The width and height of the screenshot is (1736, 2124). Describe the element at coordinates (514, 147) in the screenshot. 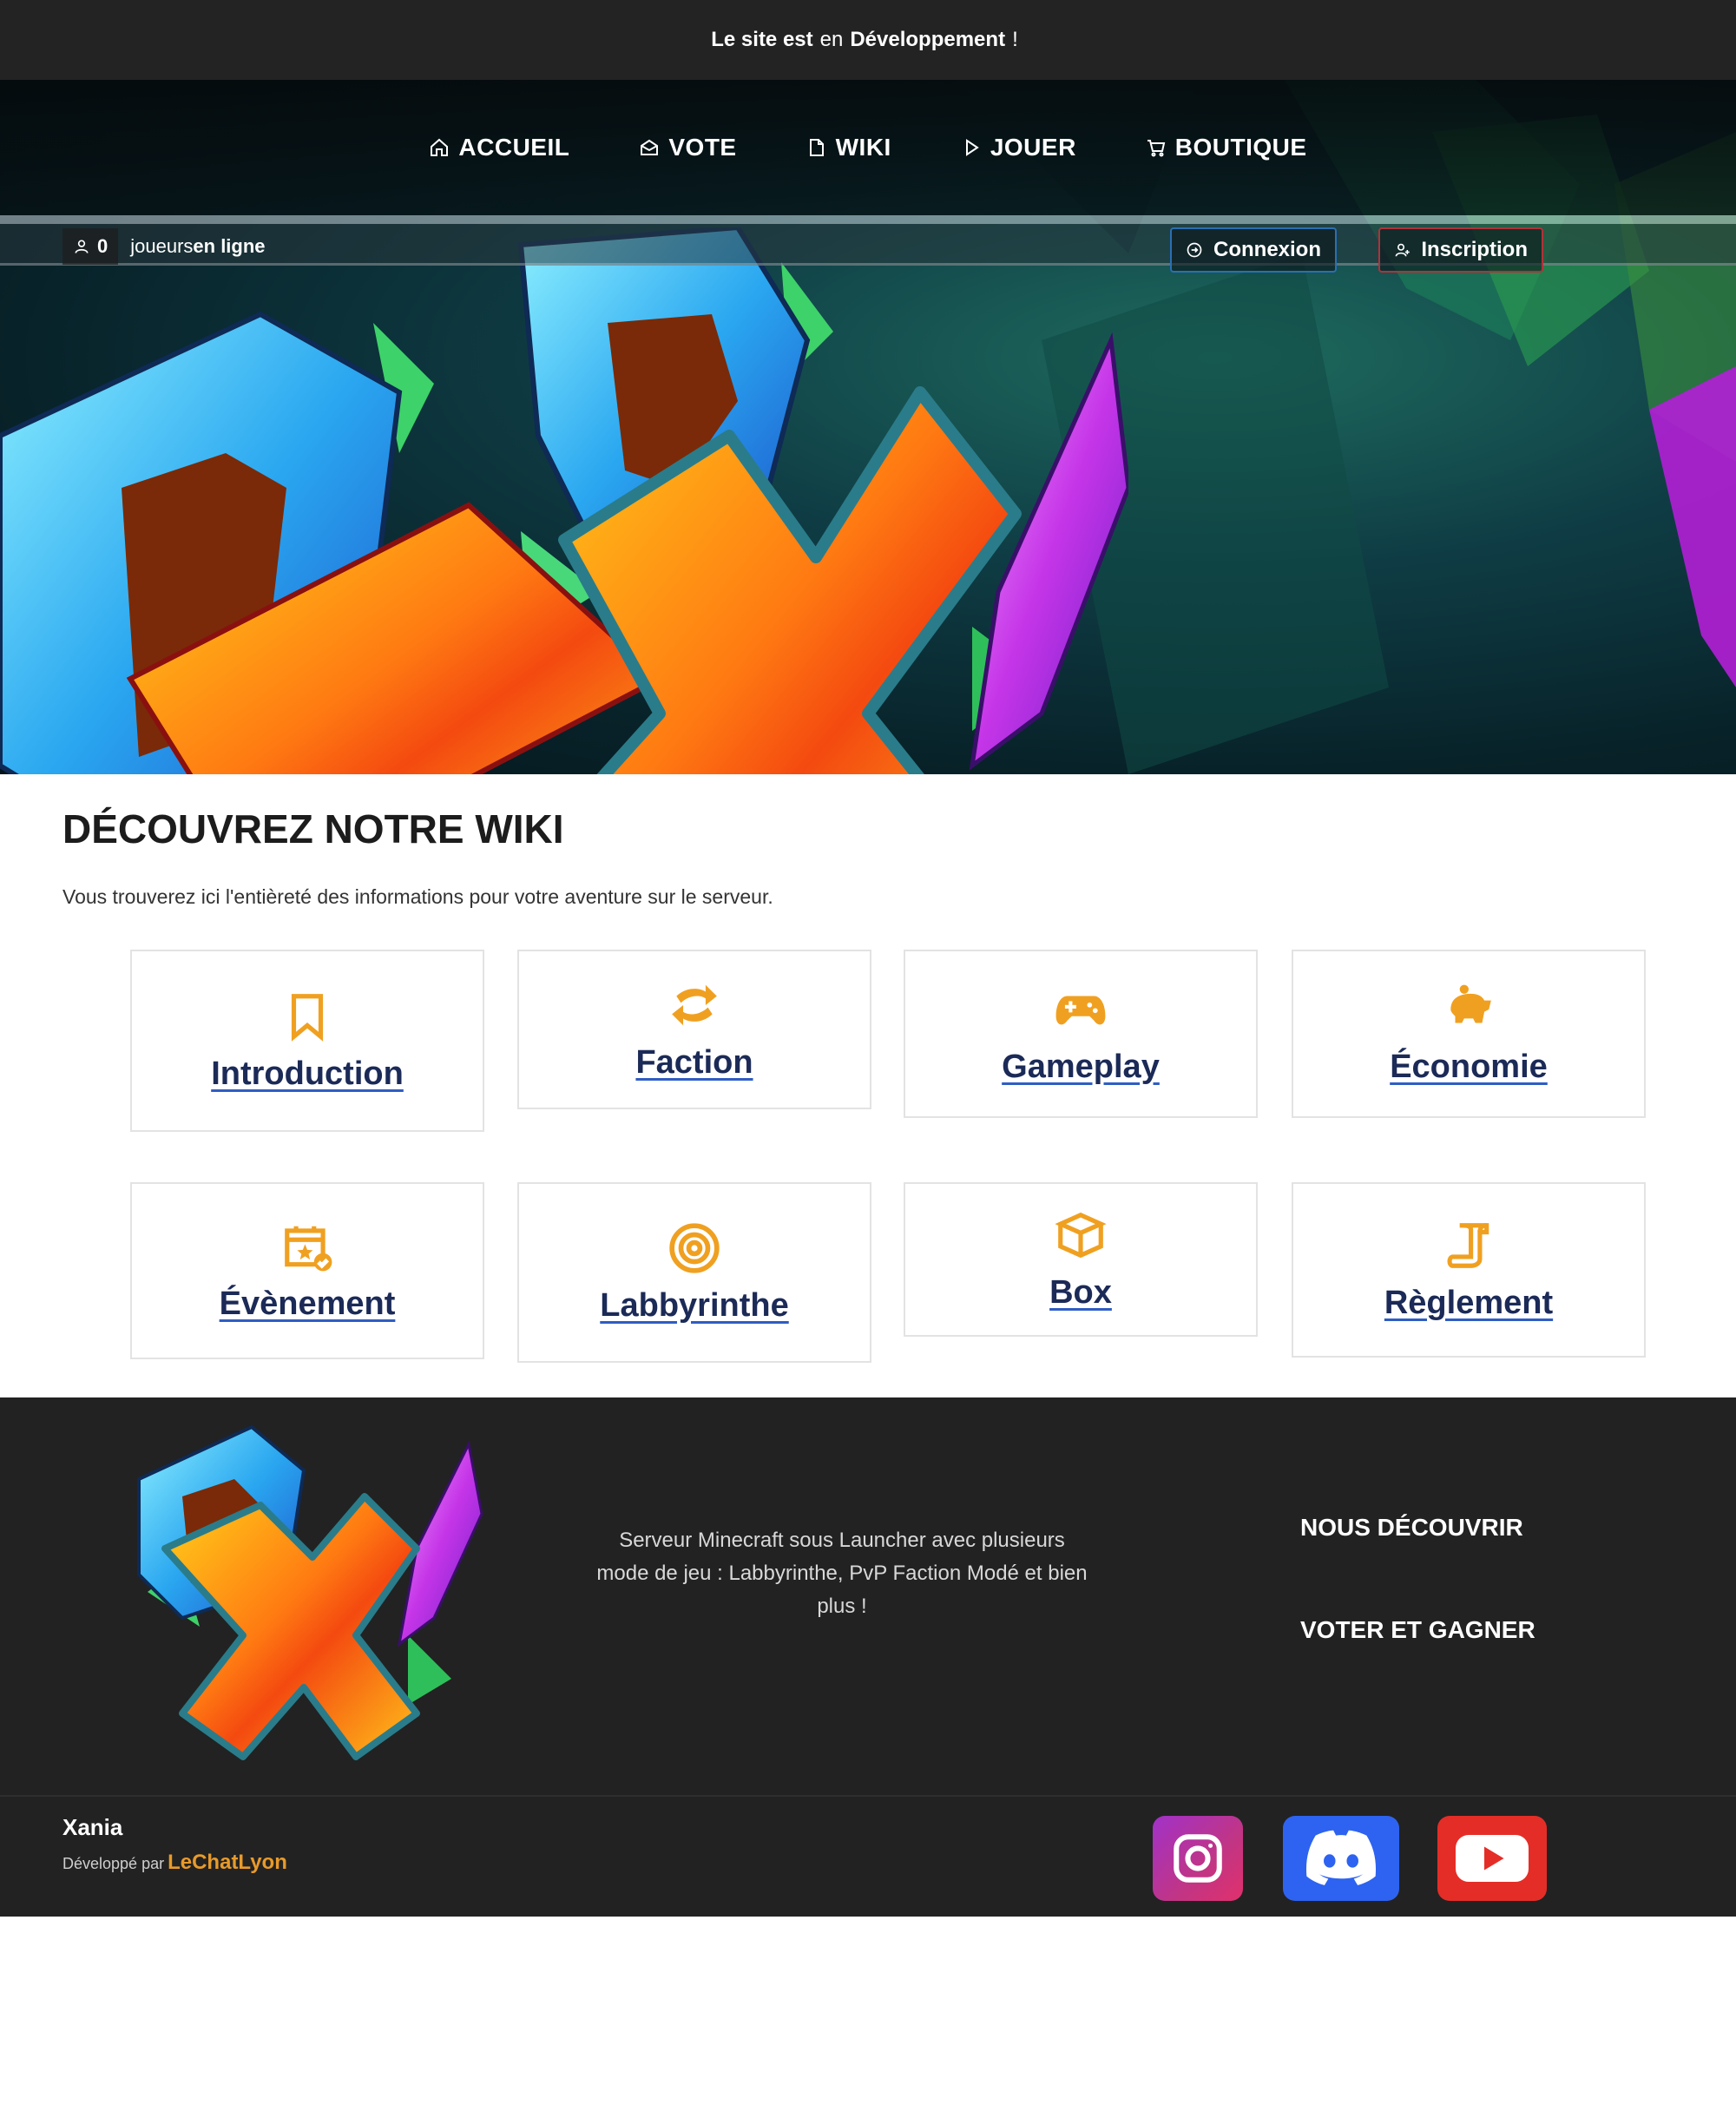

I see `nav-label: ACCUEIL` at that location.